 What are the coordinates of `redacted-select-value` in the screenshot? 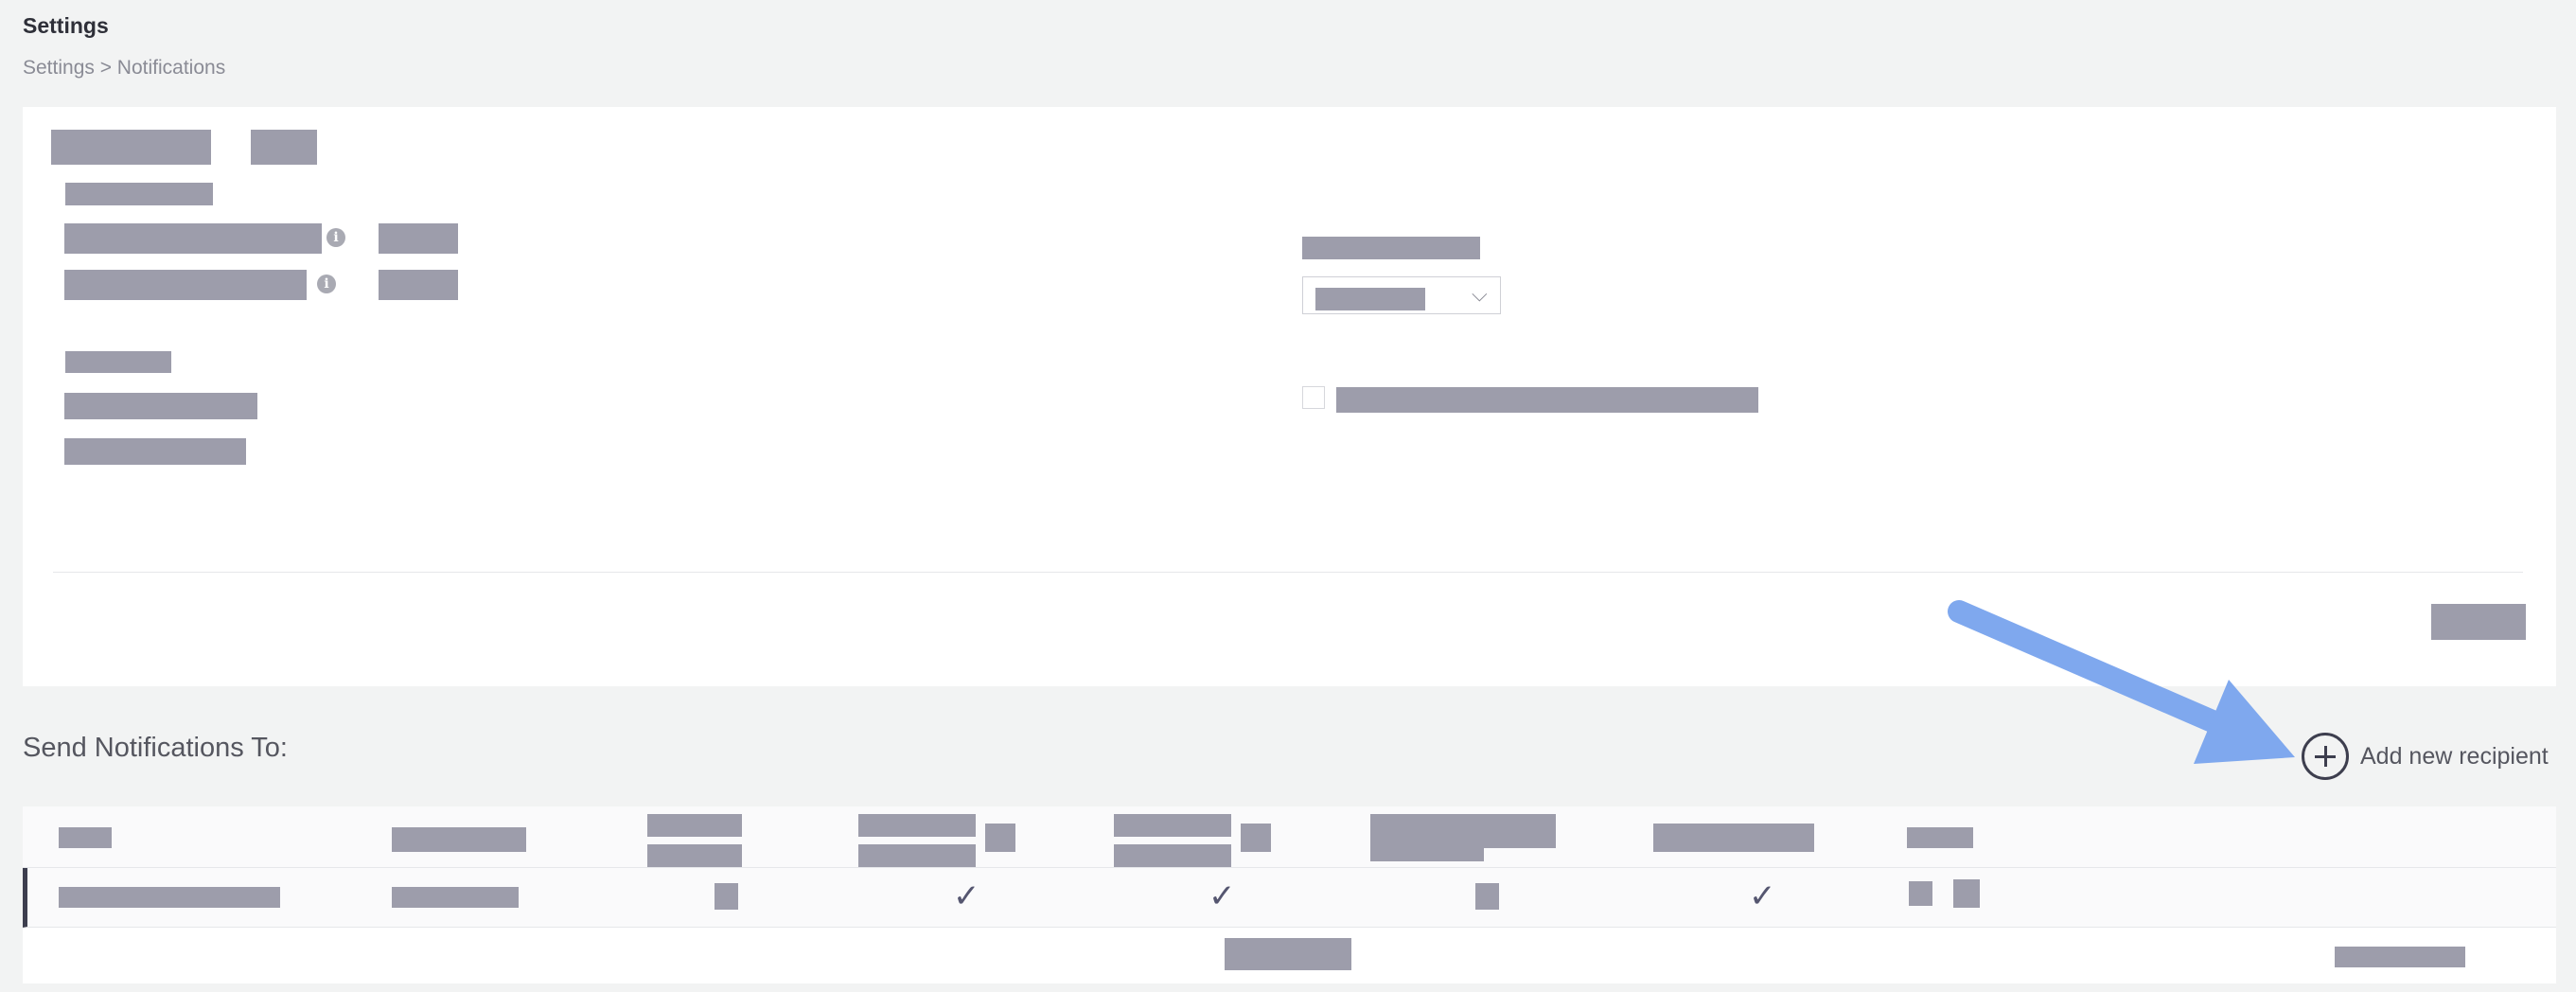 It's located at (1370, 299).